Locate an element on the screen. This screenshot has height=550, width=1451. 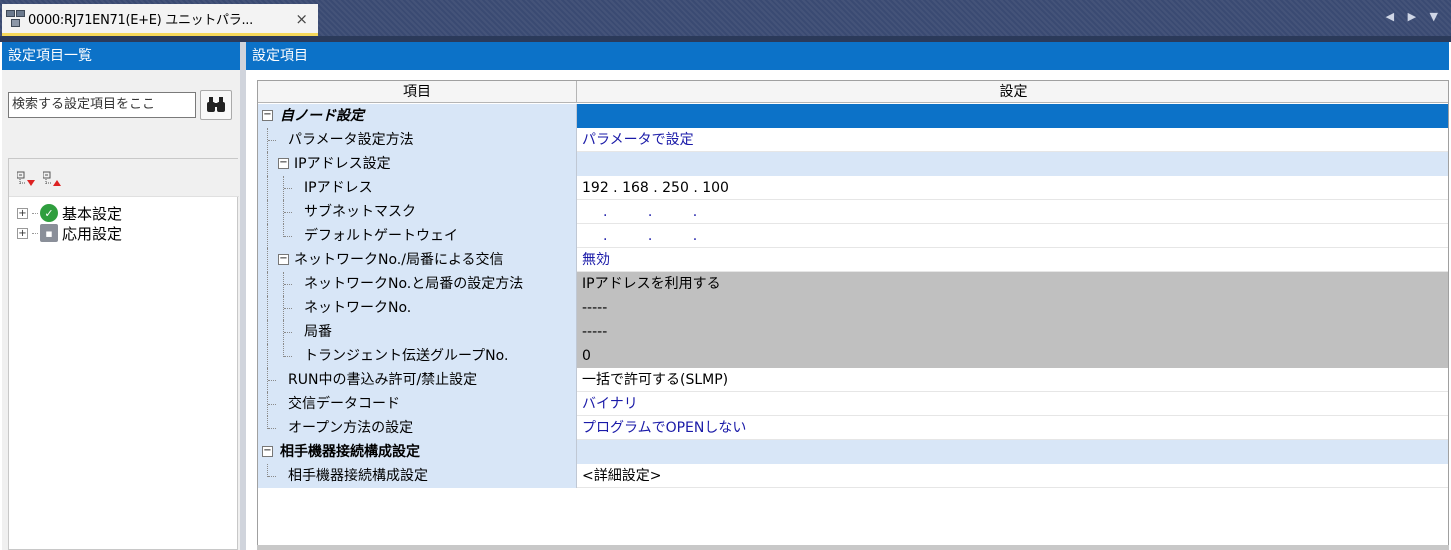
column-header-setting: 設定 is located at coordinates (1012, 92).